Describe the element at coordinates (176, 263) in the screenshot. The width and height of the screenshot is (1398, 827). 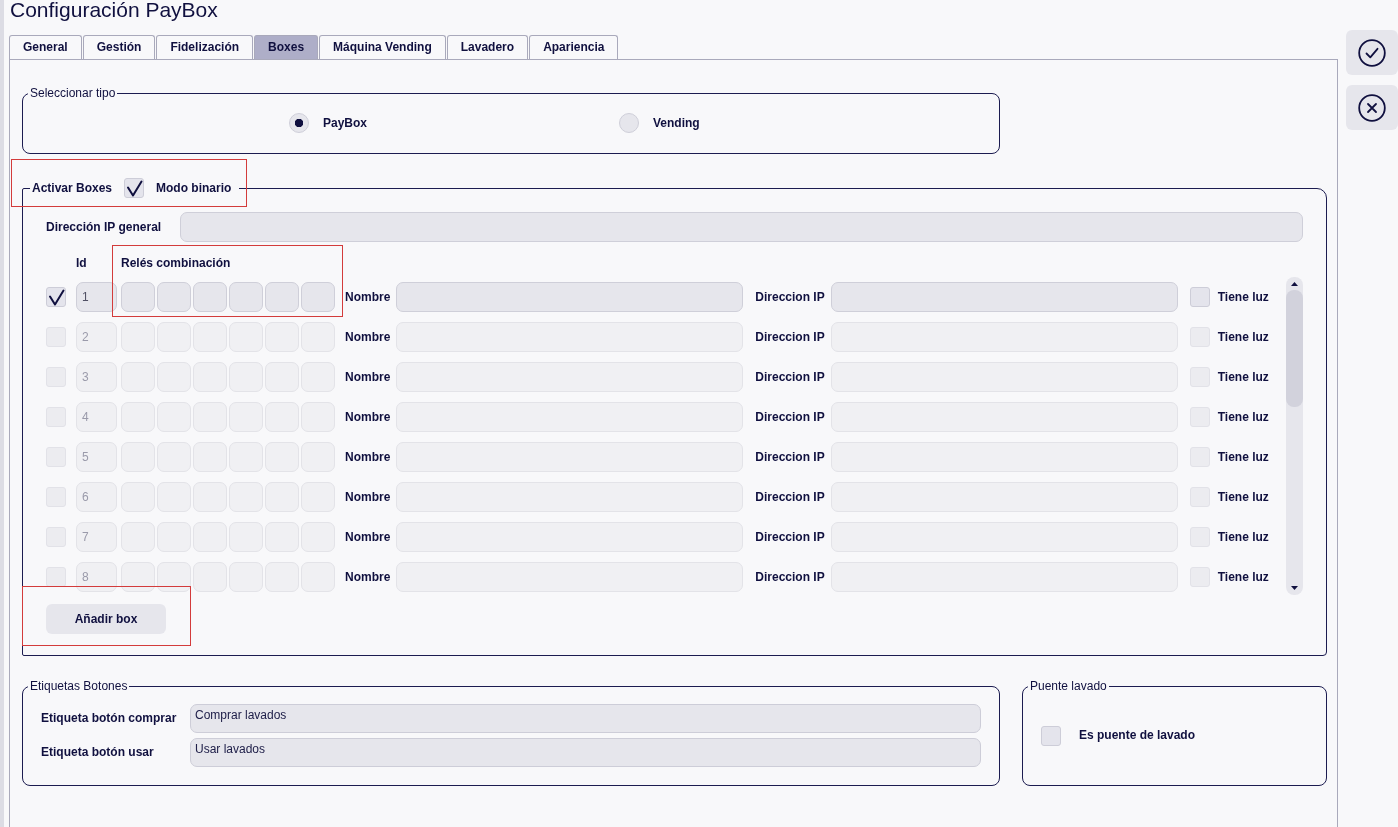
I see `column-header: Relés combinación` at that location.